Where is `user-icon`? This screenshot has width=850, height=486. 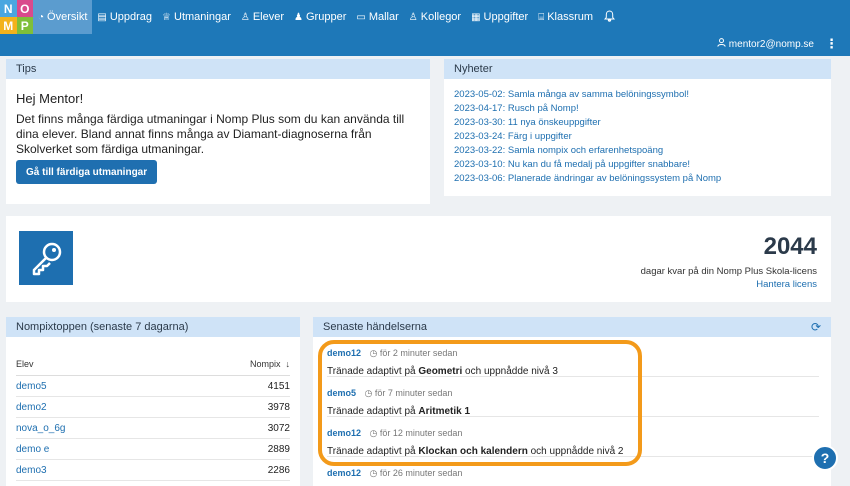 user-icon is located at coordinates (721, 44).